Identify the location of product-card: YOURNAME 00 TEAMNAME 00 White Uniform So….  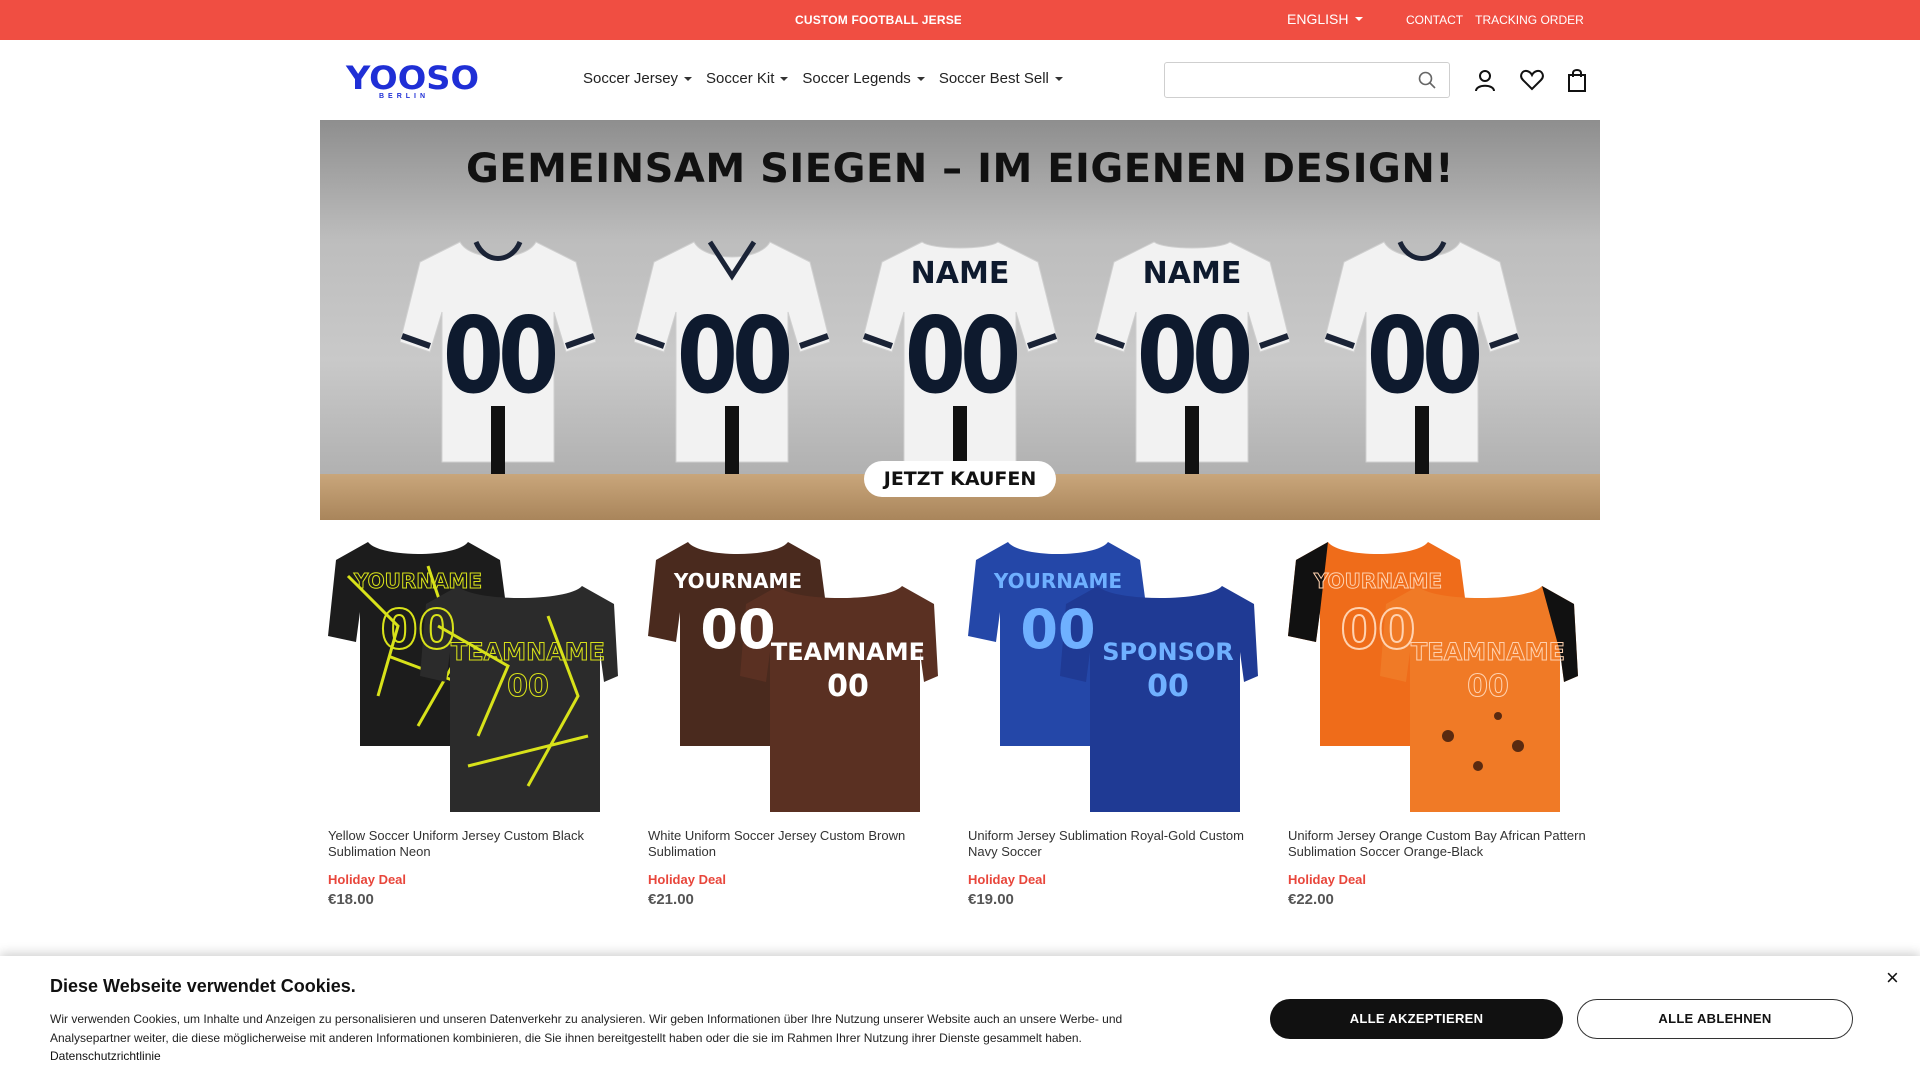
(800, 722).